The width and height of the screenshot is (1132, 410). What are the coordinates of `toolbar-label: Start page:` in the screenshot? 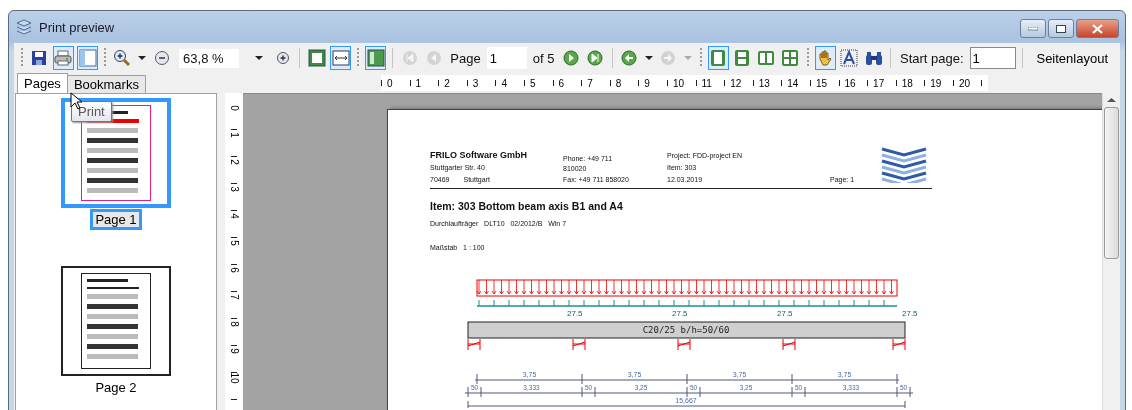 It's located at (932, 58).